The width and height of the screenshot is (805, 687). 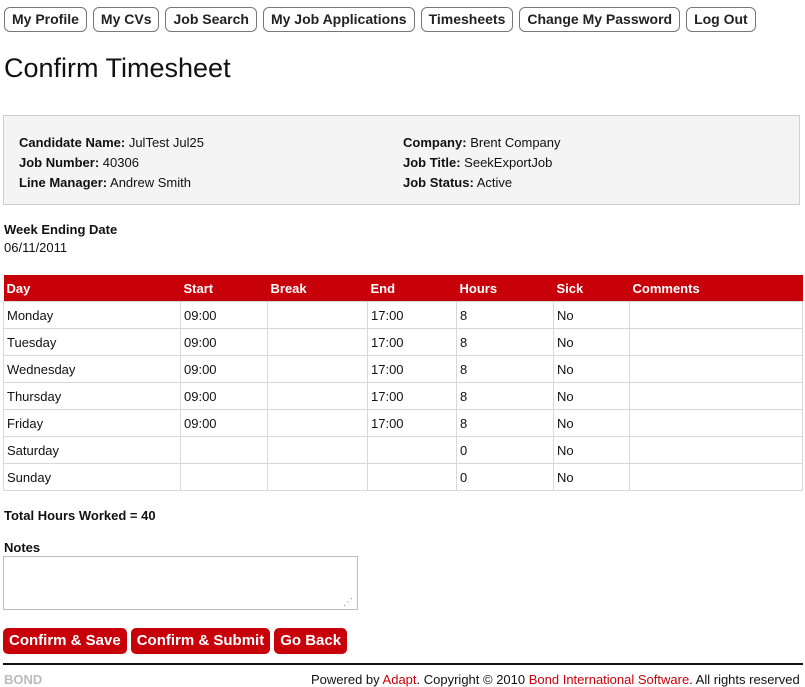 I want to click on notes-textarea, so click(x=180, y=583).